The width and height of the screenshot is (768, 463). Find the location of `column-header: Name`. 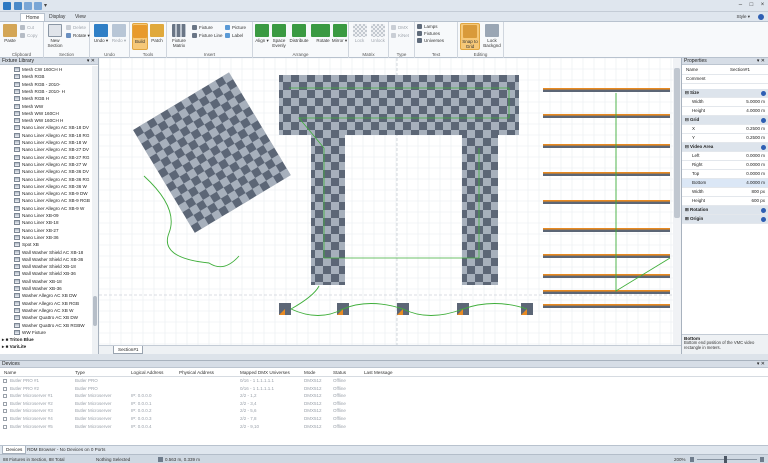

column-header: Name is located at coordinates (10, 372).